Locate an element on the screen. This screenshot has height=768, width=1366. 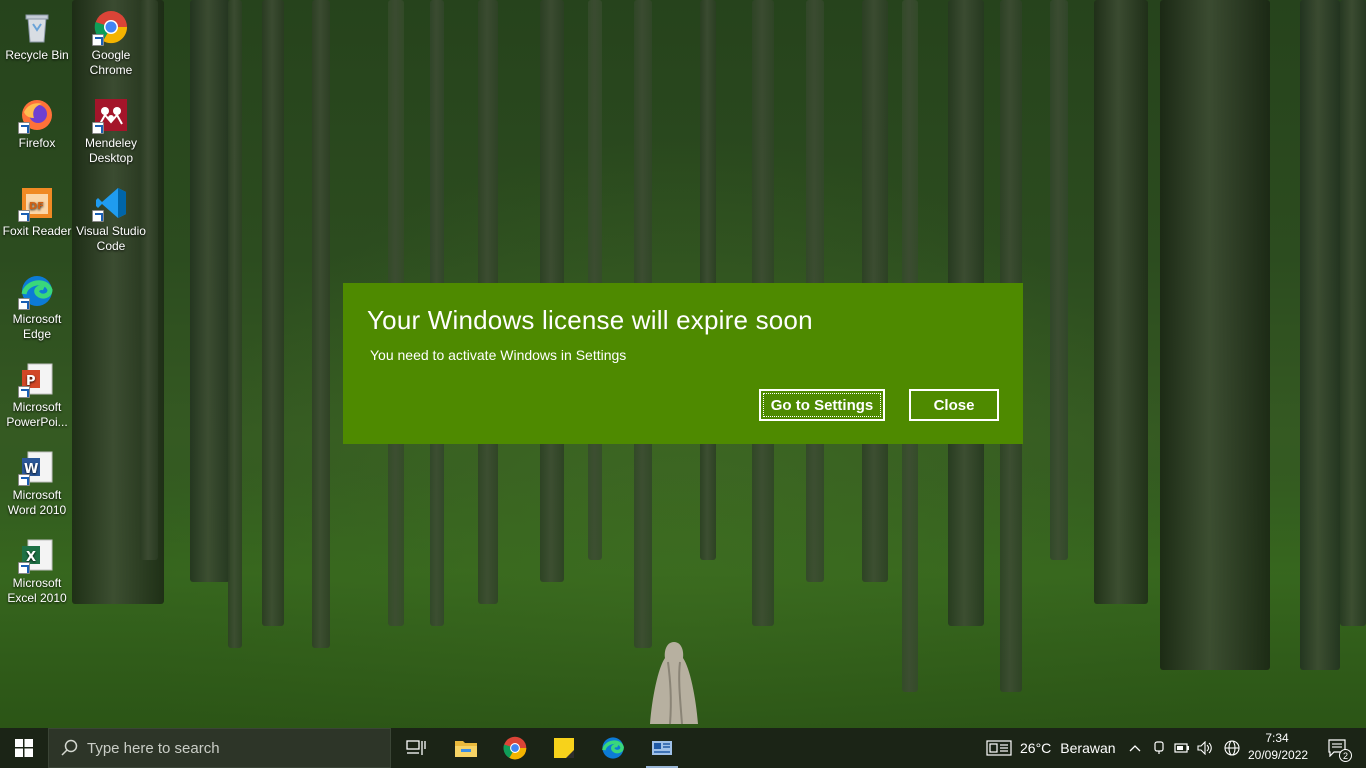
desktop-icon-label: Google Chrome is located at coordinates (111, 62).